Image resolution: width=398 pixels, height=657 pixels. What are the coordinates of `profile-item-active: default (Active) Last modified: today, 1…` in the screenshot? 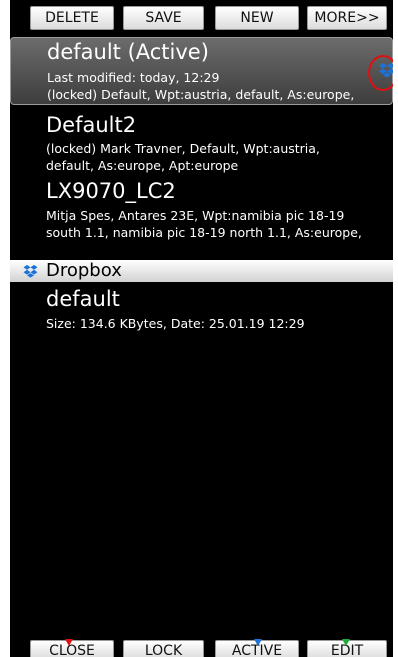 It's located at (201, 71).